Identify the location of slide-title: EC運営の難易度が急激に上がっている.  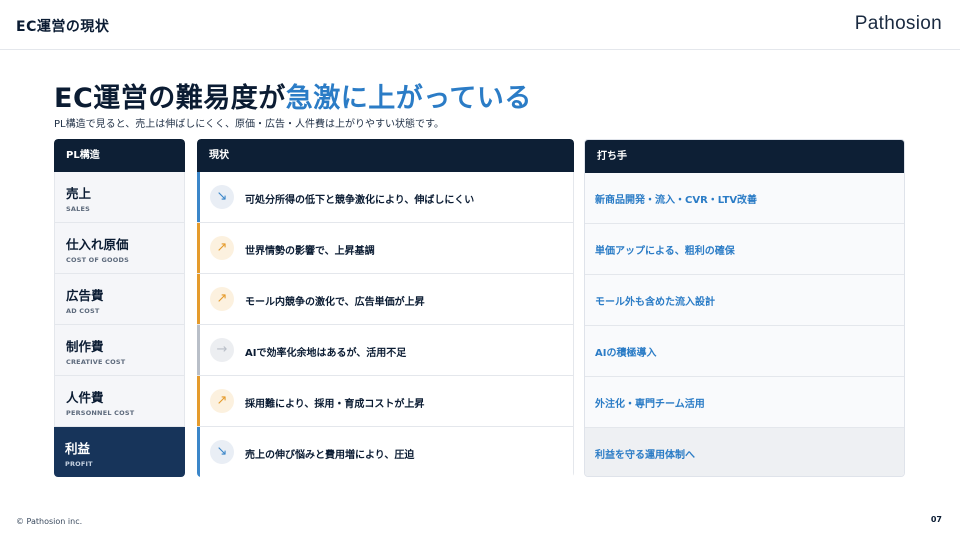
(293, 95).